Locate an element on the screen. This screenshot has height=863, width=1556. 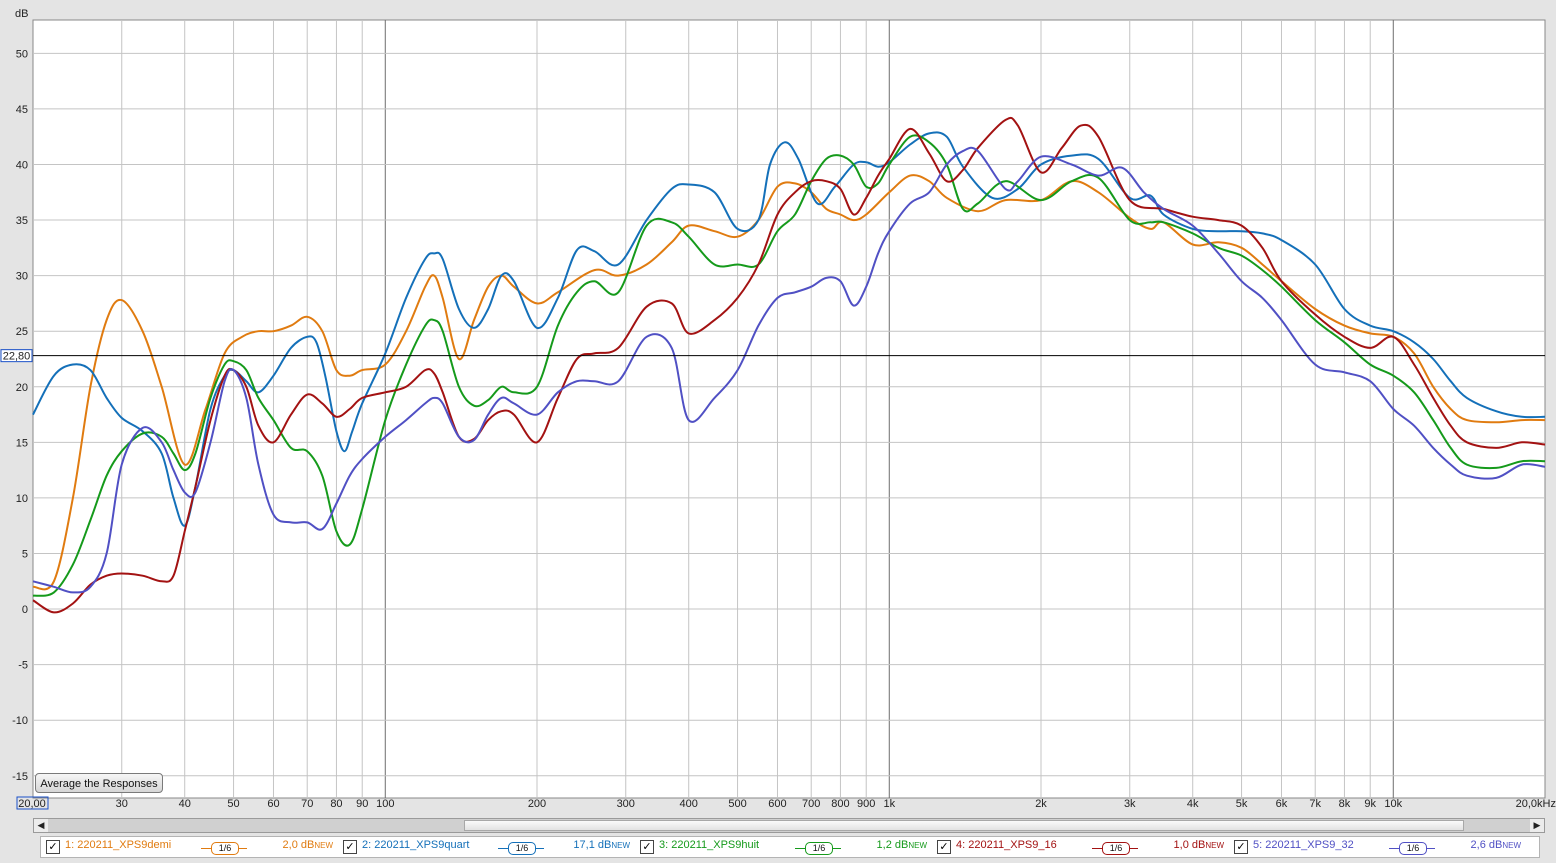
series-4-offset: 1,0 dBNEW is located at coordinates (1194, 845).